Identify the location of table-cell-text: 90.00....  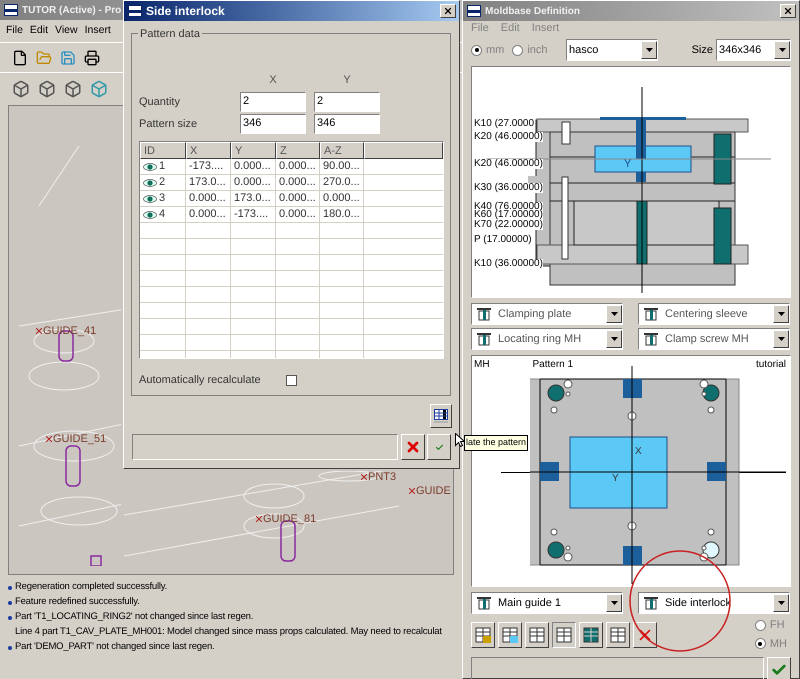
(341, 166).